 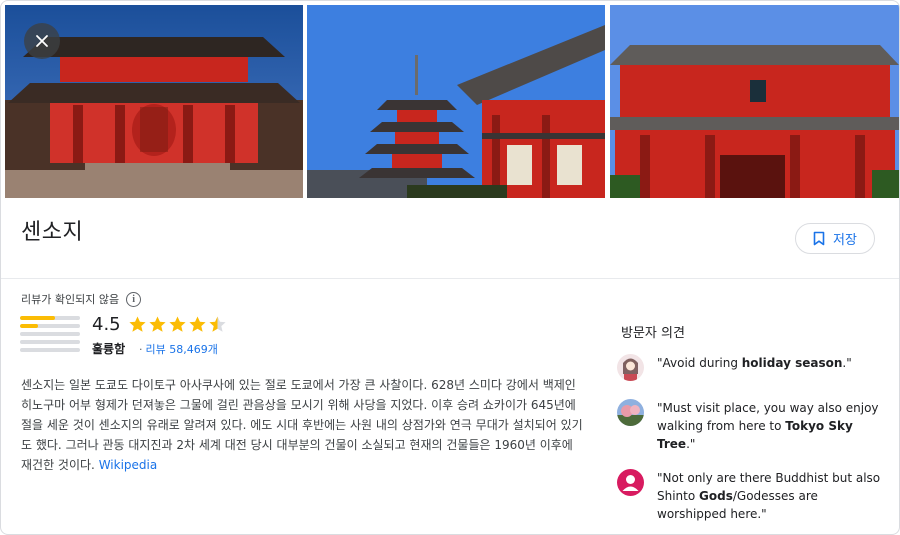 What do you see at coordinates (456, 101) in the screenshot?
I see `photo-pagoda` at bounding box center [456, 101].